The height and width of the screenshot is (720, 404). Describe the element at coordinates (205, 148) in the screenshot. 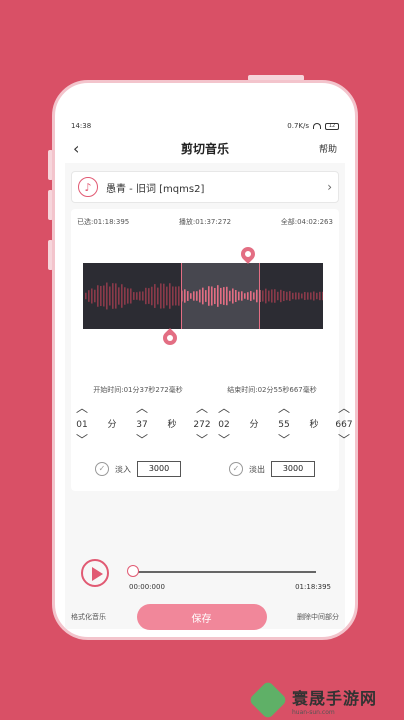

I see `title-bar: ‹ 剪切音乐 帮助` at that location.